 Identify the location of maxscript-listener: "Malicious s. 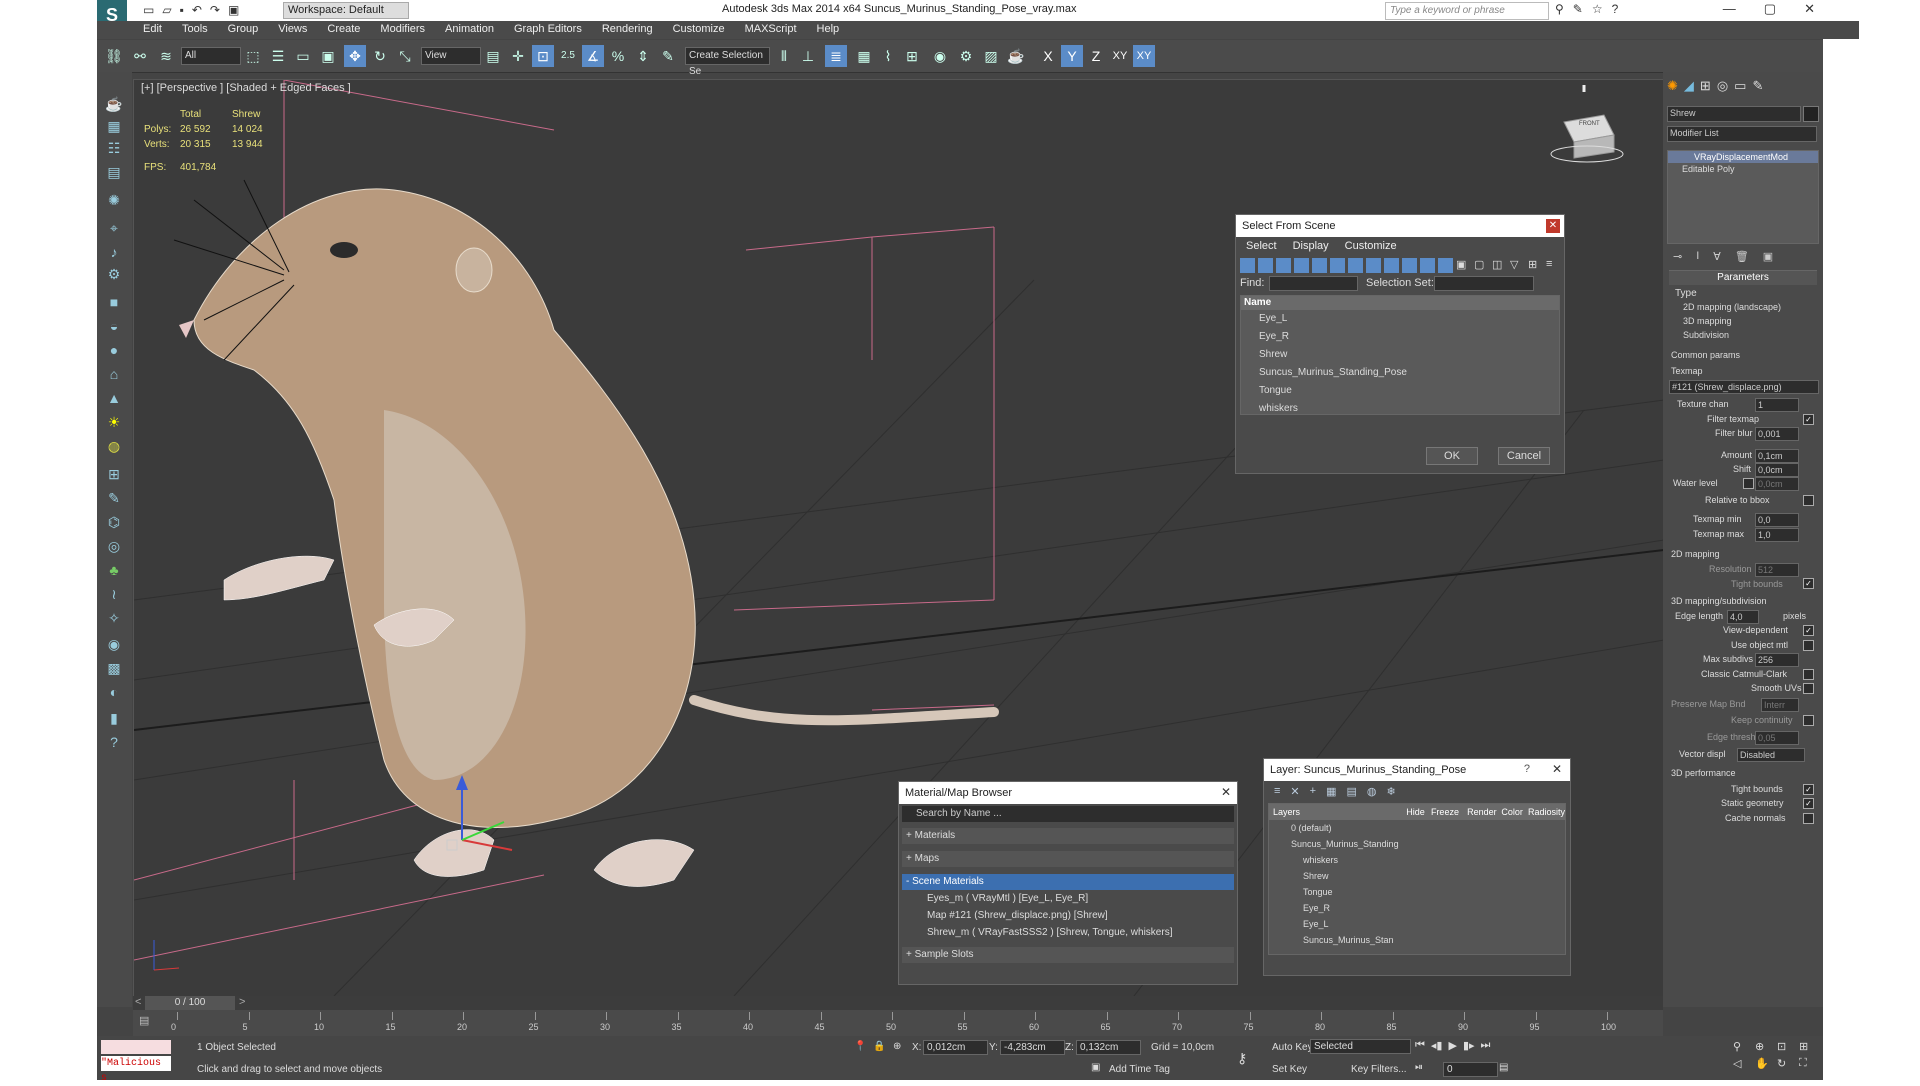
(136, 1070).